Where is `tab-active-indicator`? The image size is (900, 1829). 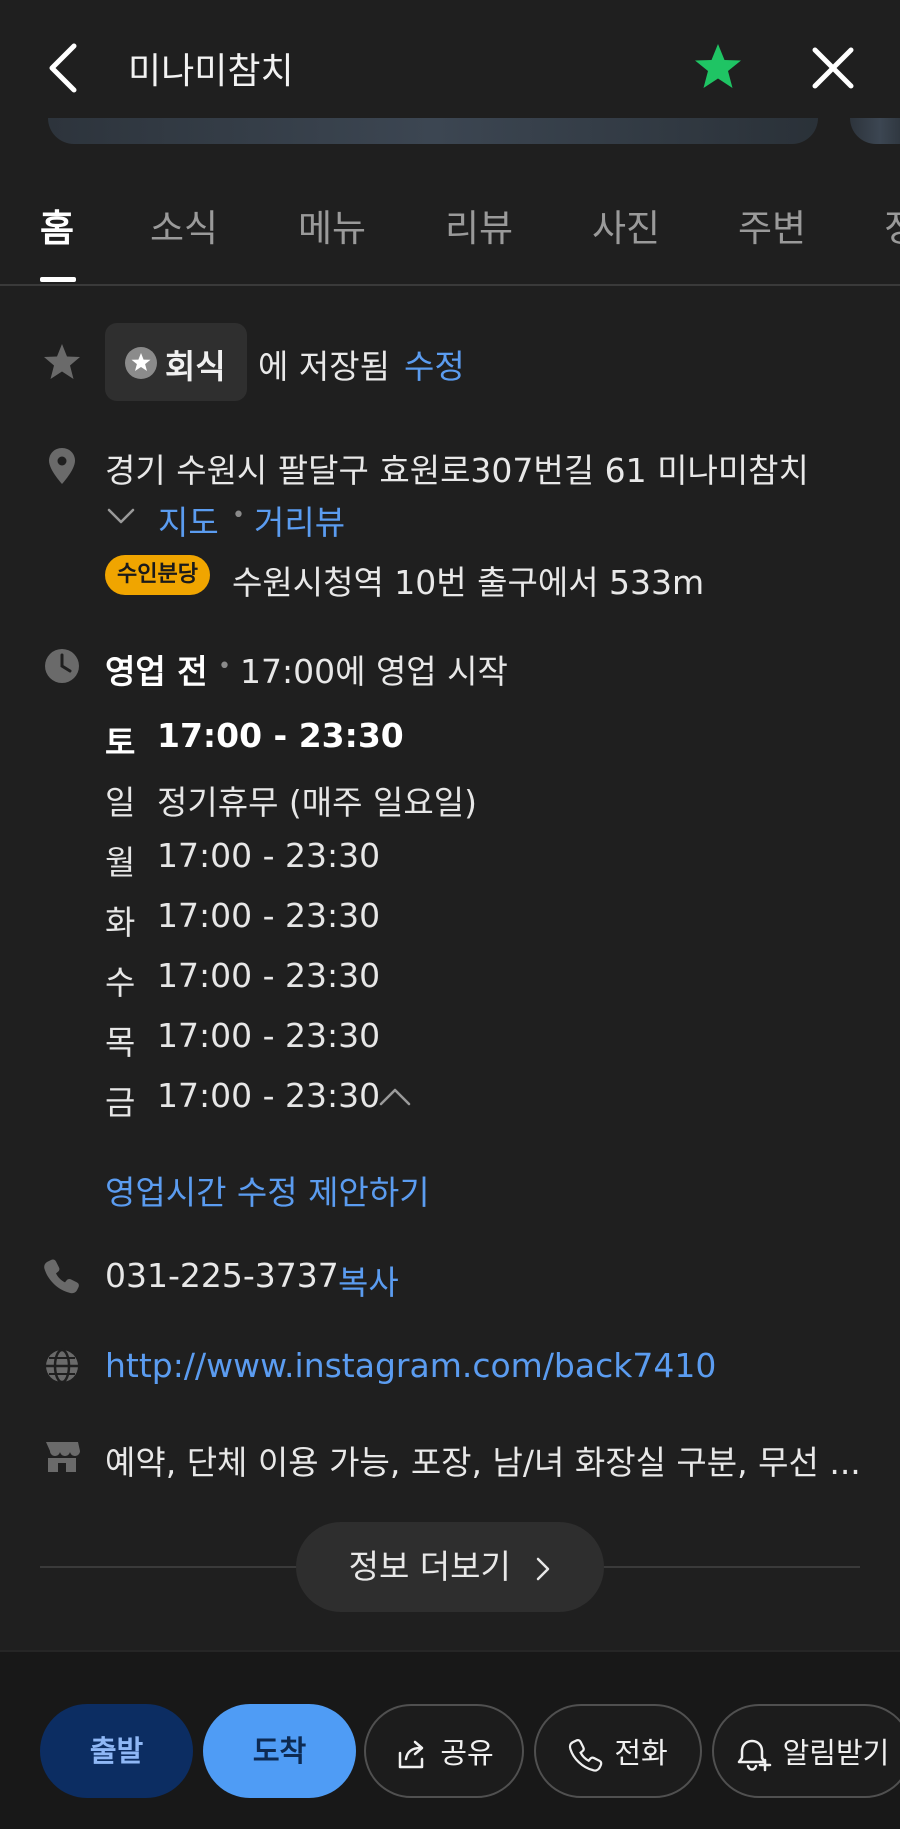 tab-active-indicator is located at coordinates (58, 279).